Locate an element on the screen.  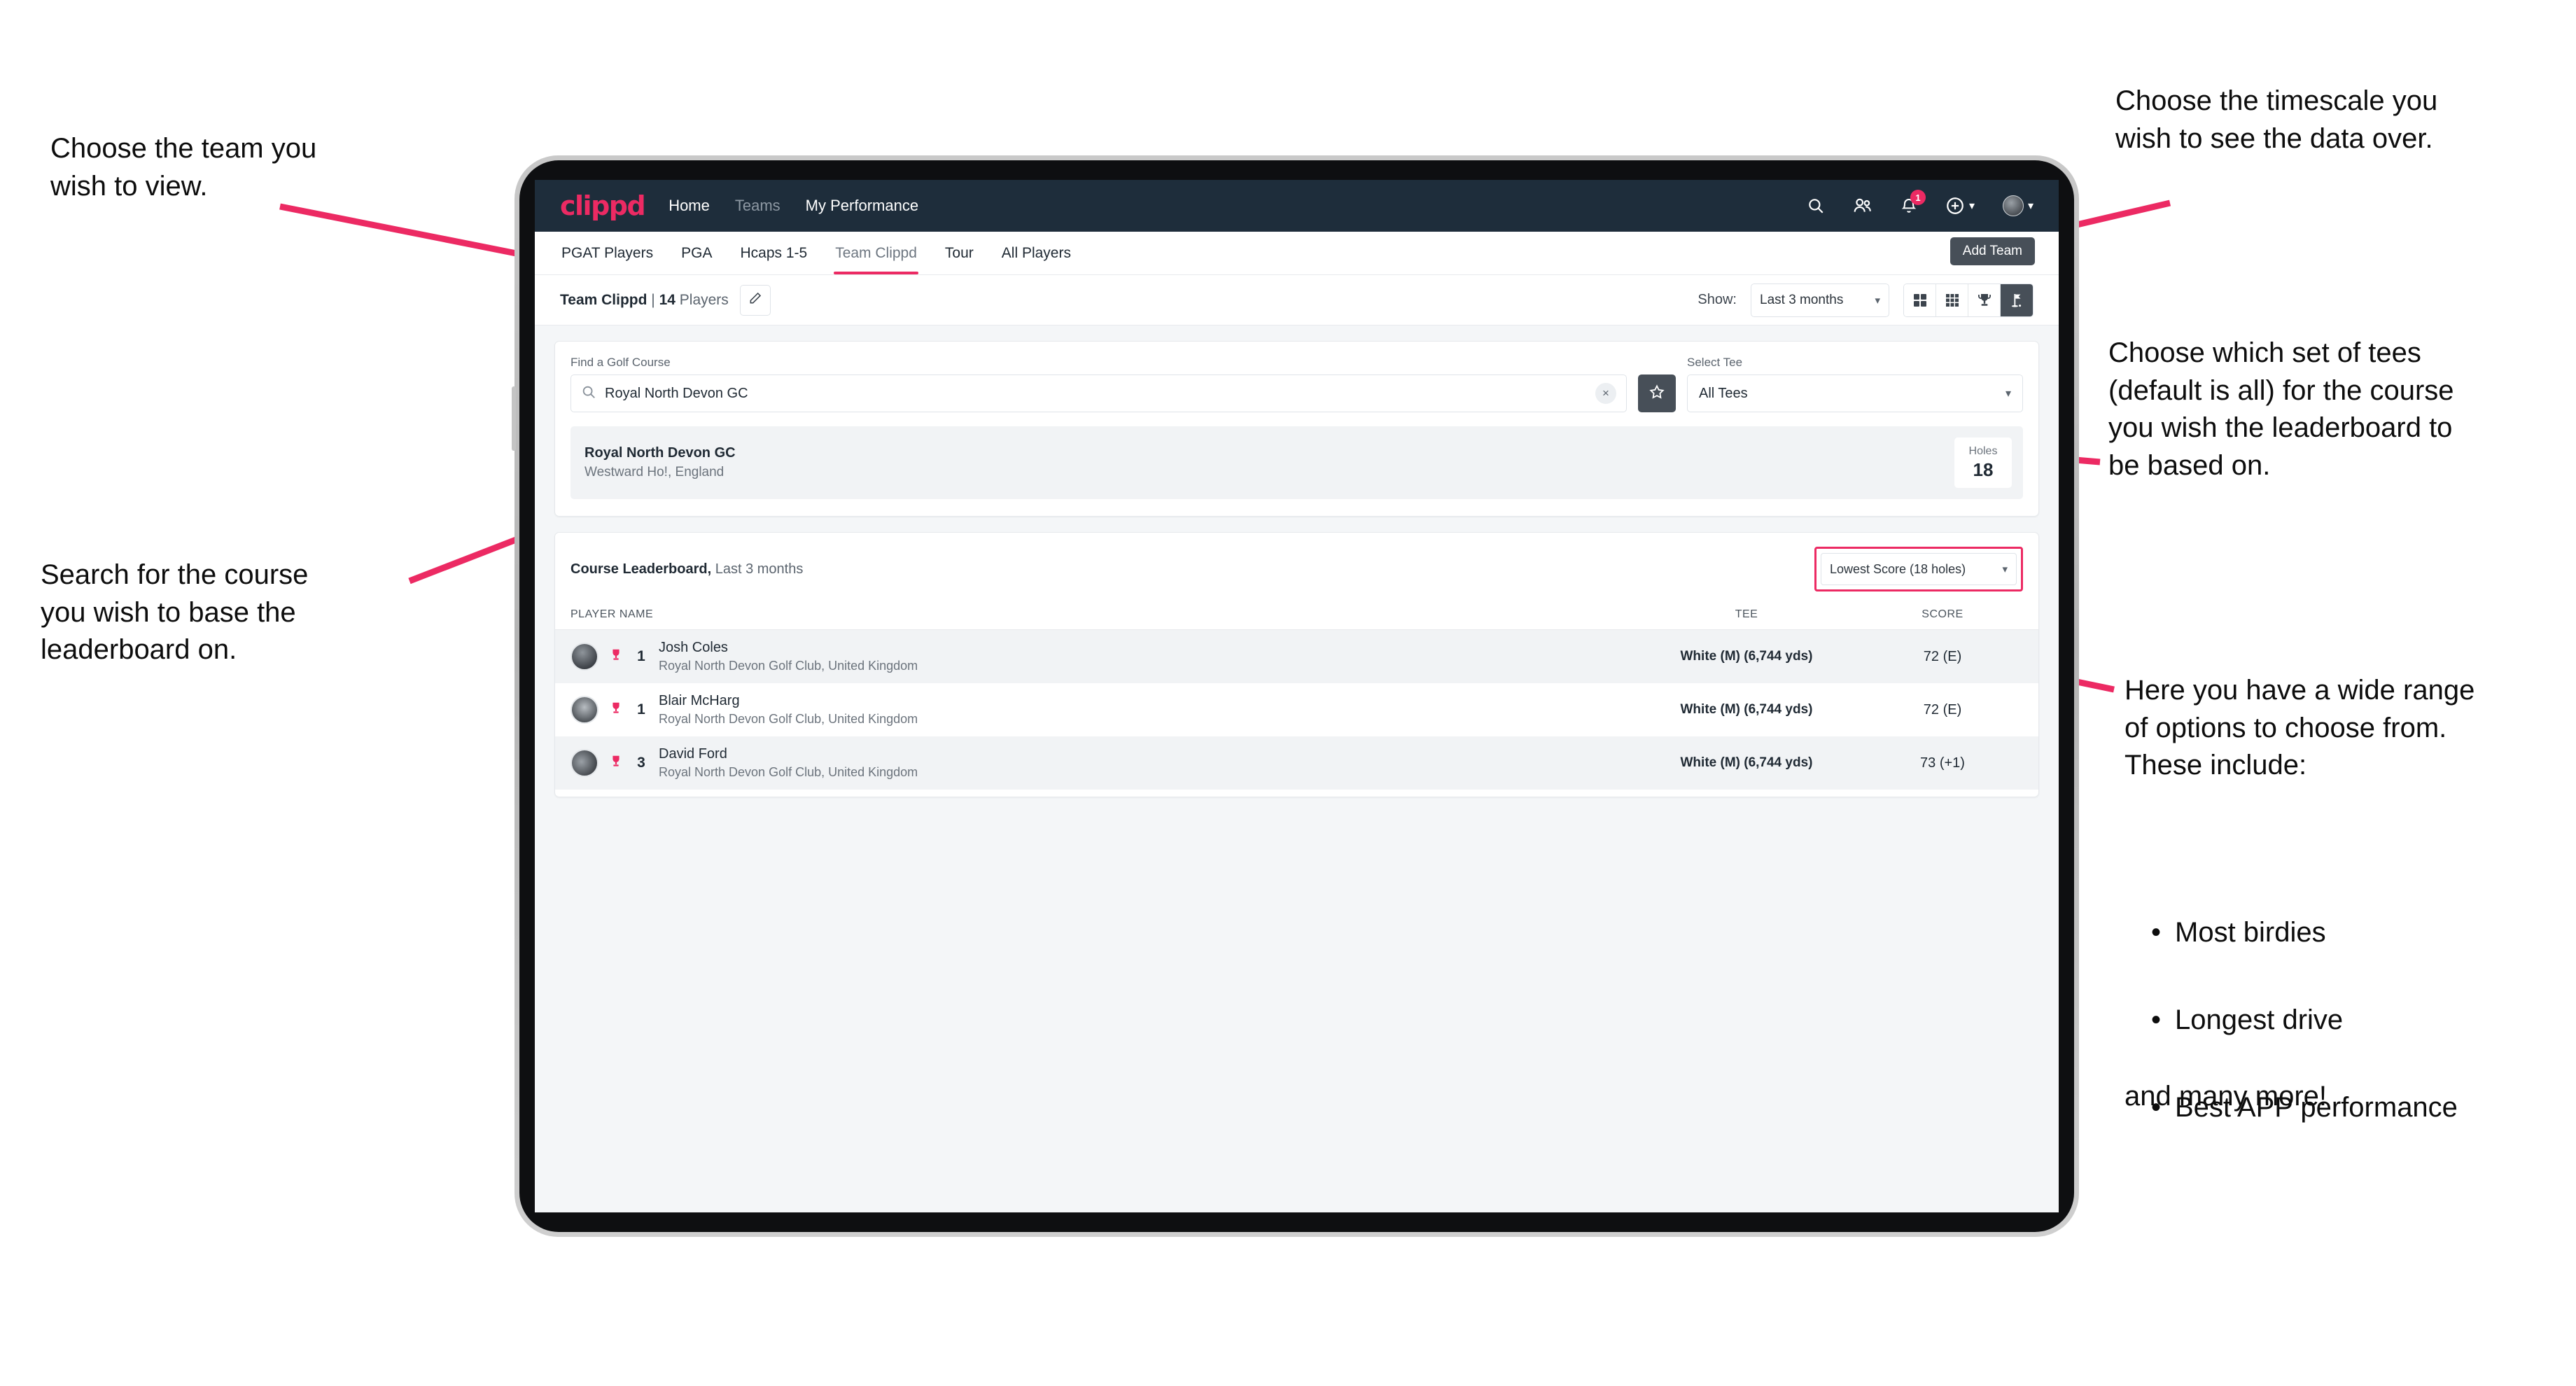
timescale-select: Last 3 months ▾ is located at coordinates (1820, 300).